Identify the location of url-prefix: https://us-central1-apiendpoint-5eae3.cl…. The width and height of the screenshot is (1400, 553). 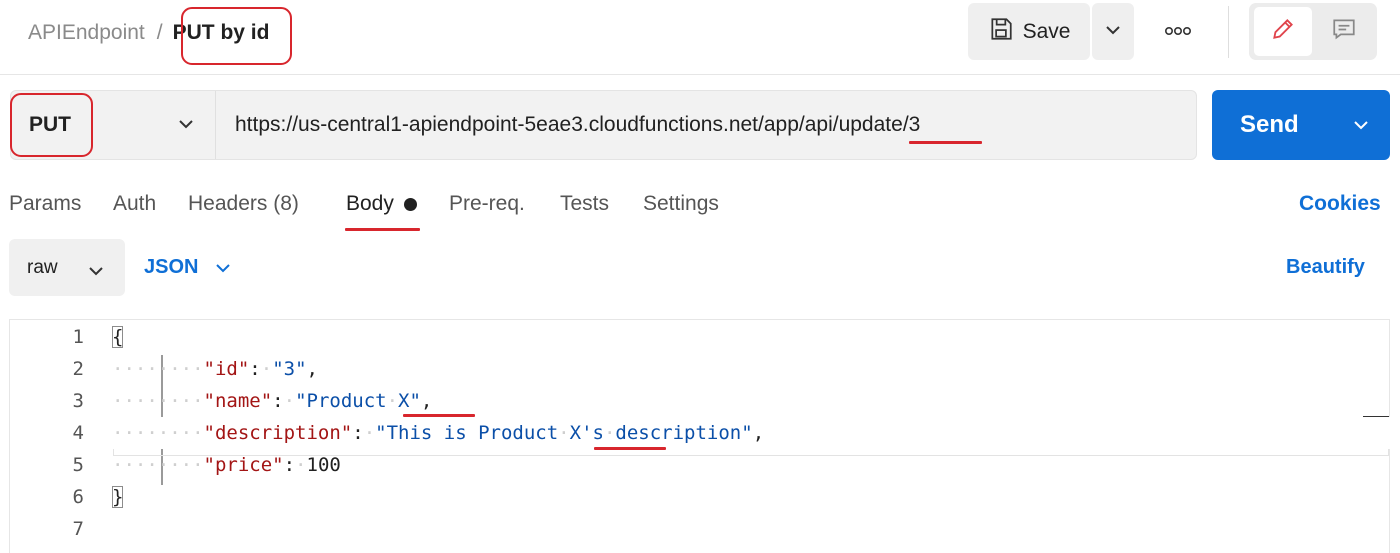
(537, 124).